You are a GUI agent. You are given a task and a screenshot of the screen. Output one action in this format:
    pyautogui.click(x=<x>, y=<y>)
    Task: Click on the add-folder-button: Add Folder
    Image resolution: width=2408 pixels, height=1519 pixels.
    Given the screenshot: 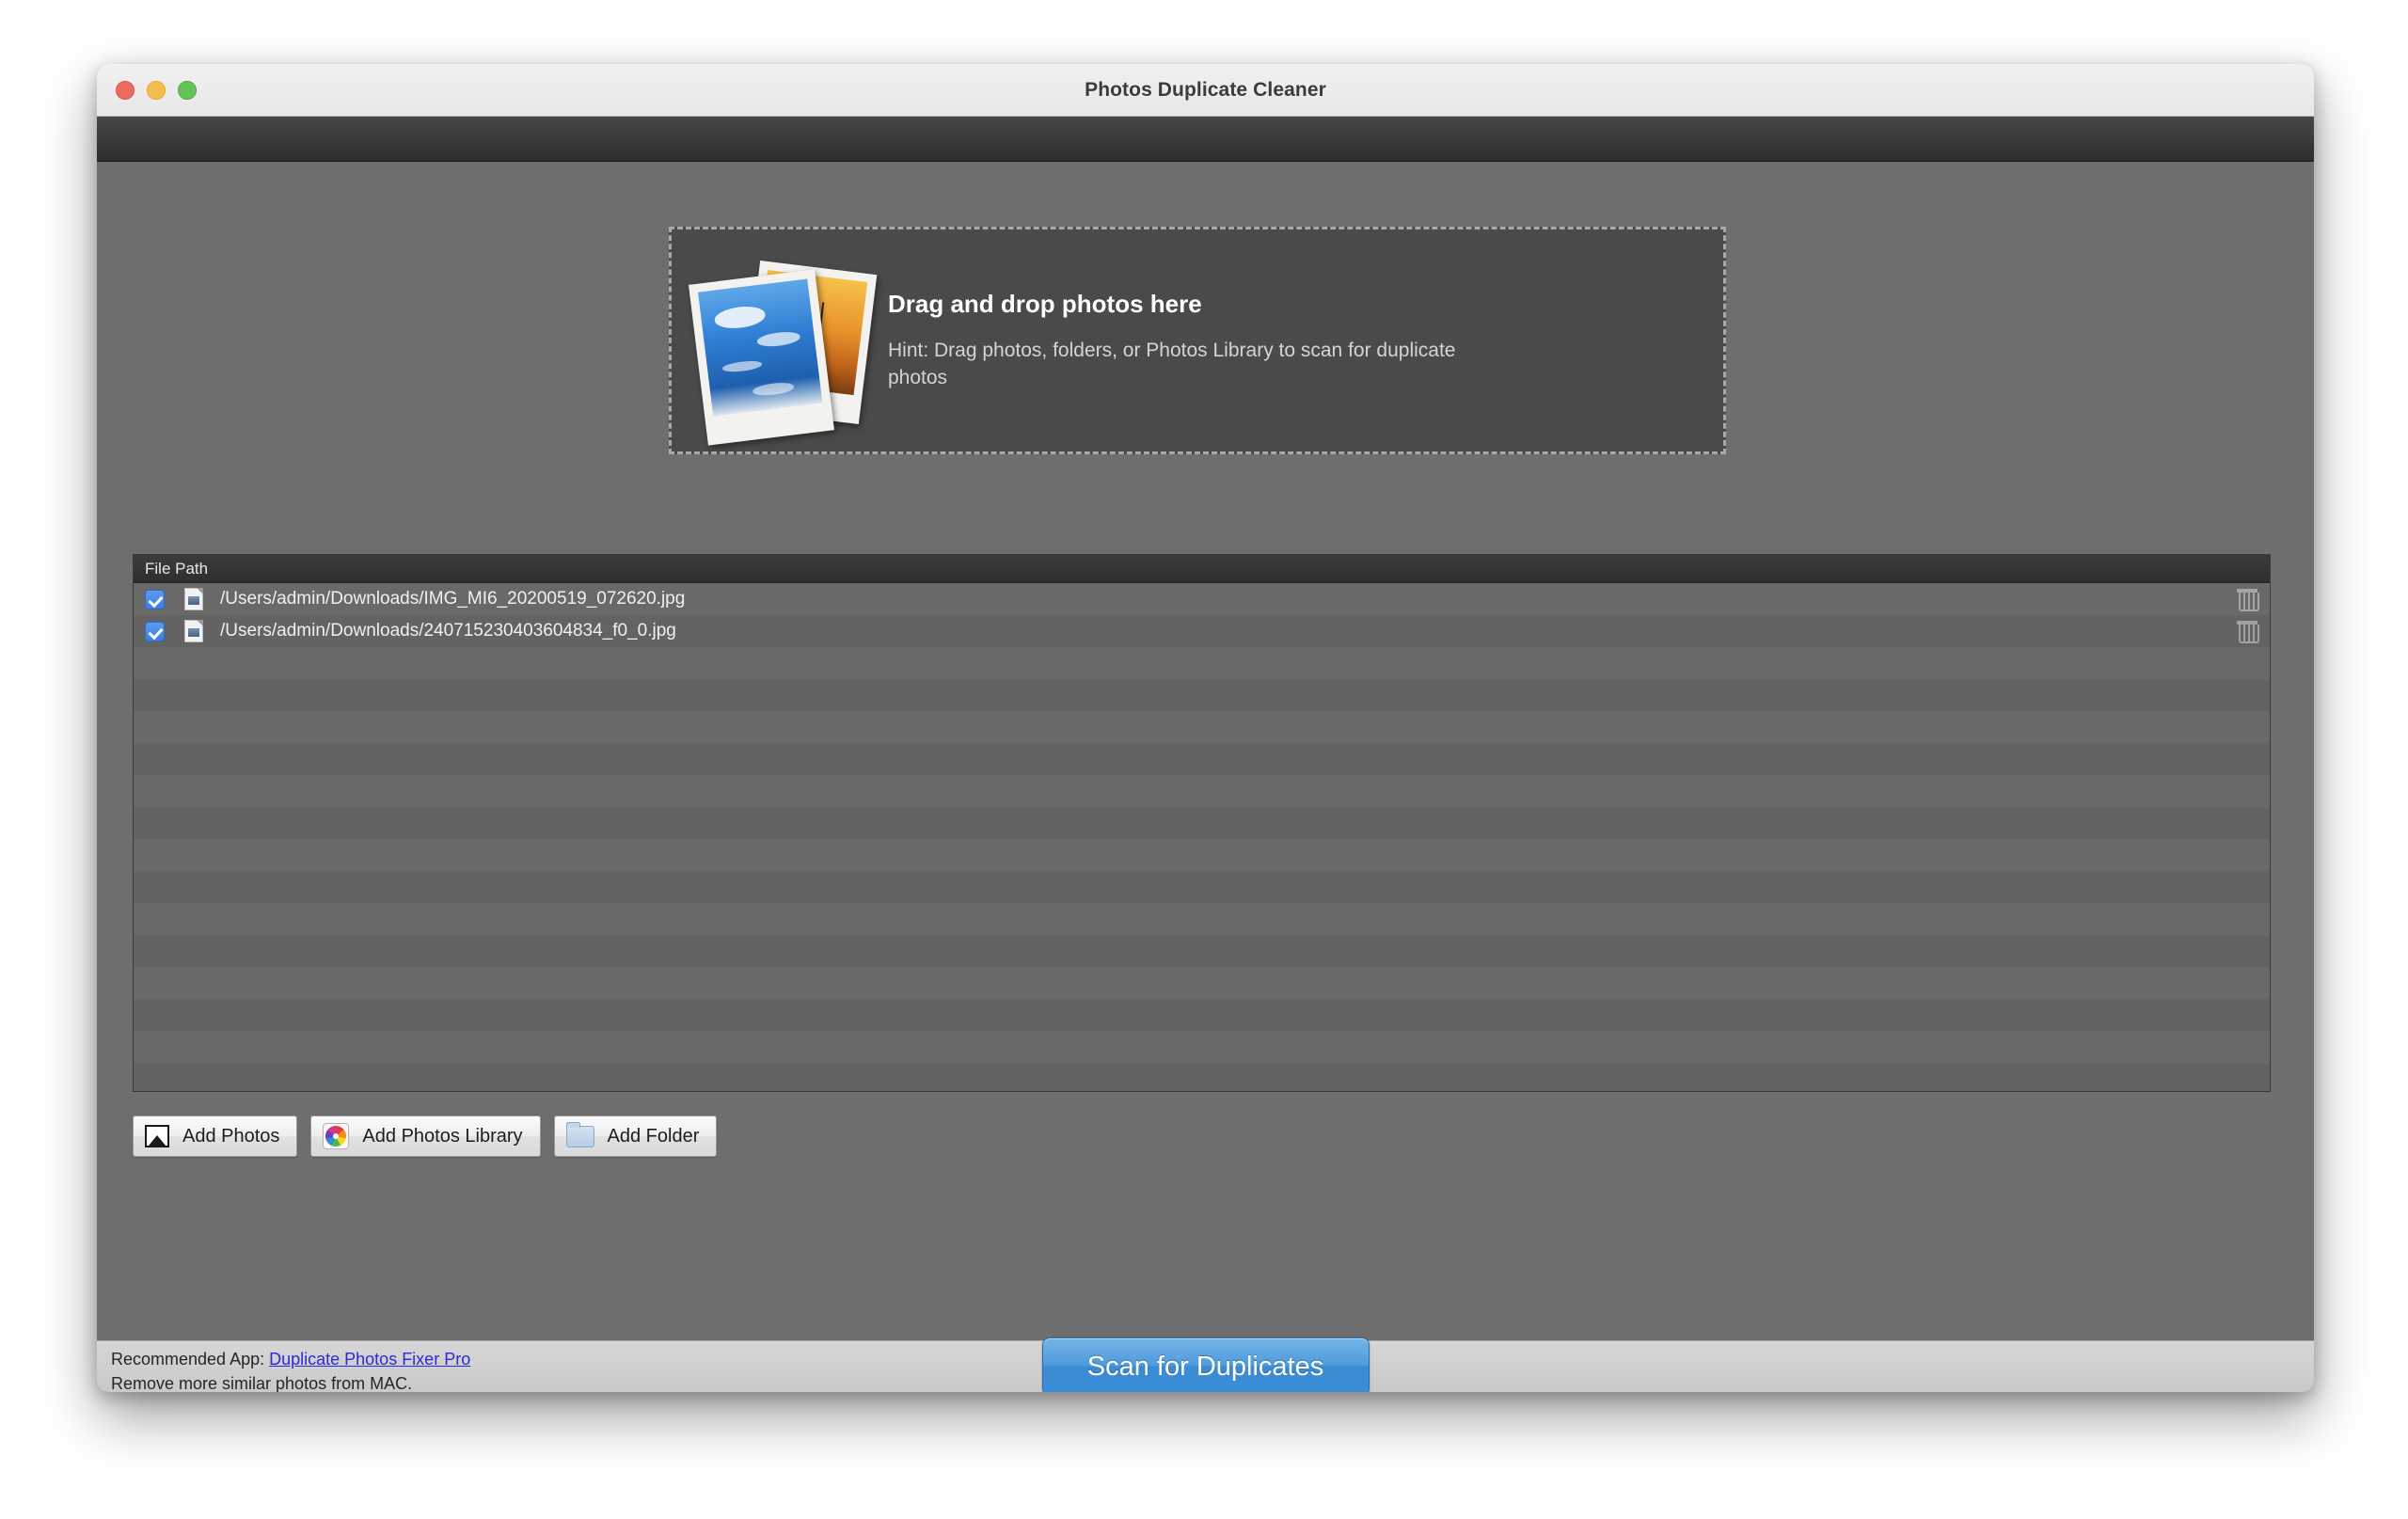 What is the action you would take?
    pyautogui.click(x=636, y=1136)
    